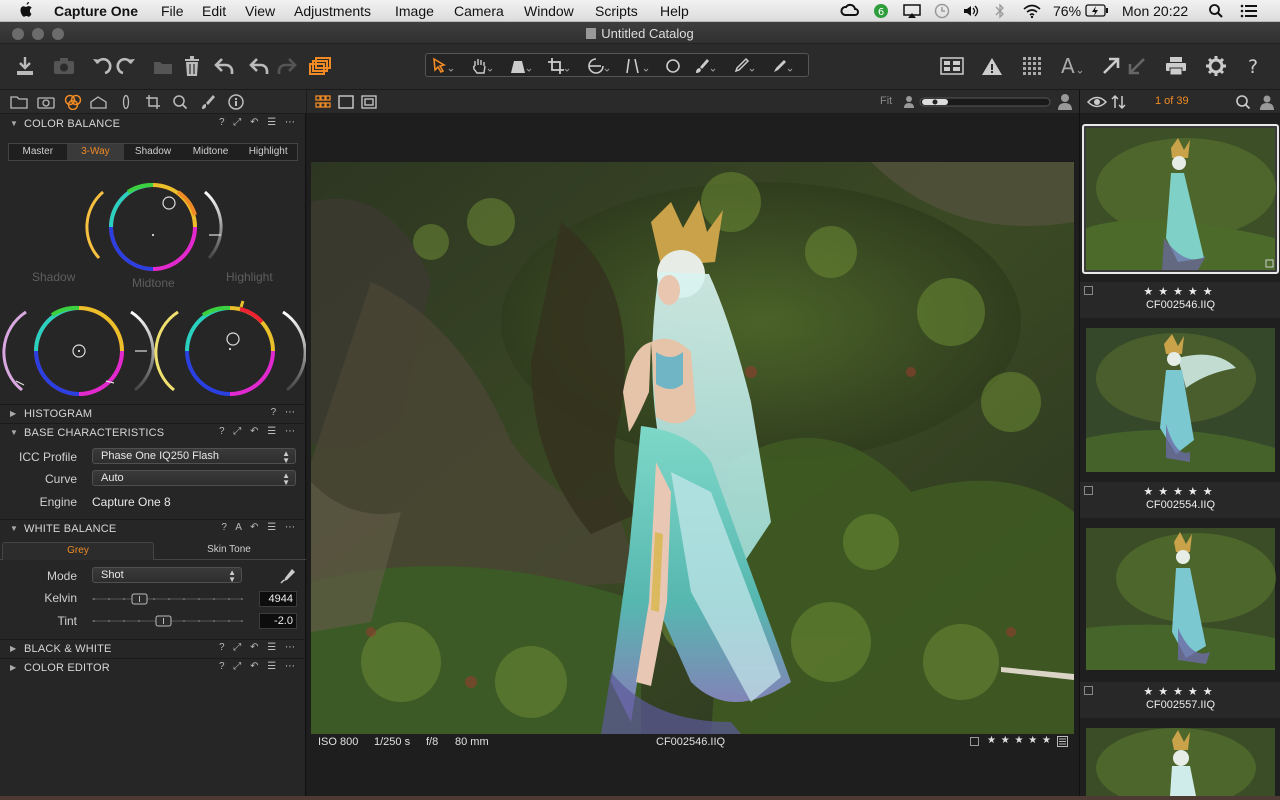  Describe the element at coordinates (1243, 102) in the screenshot. I see `browser-search-icon` at that location.